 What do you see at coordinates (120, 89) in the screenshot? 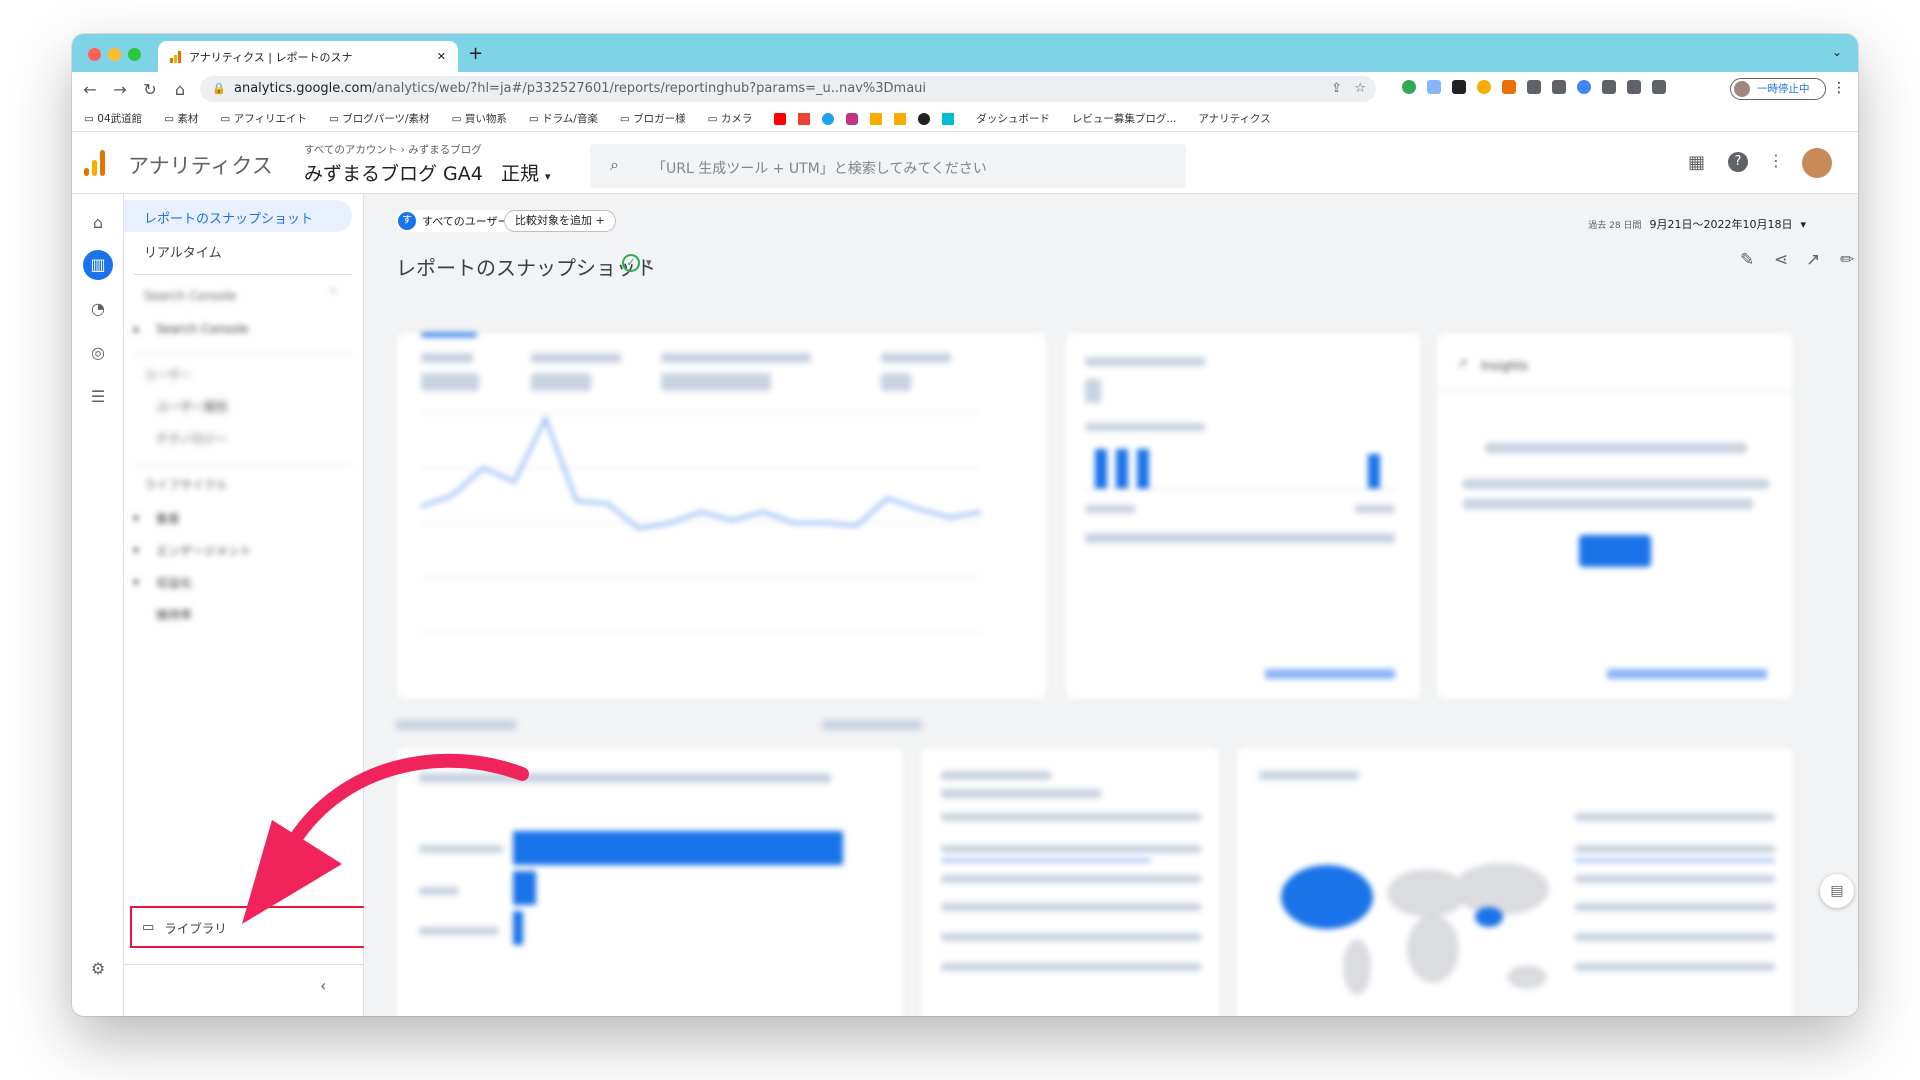
I see `forward-icon: →` at bounding box center [120, 89].